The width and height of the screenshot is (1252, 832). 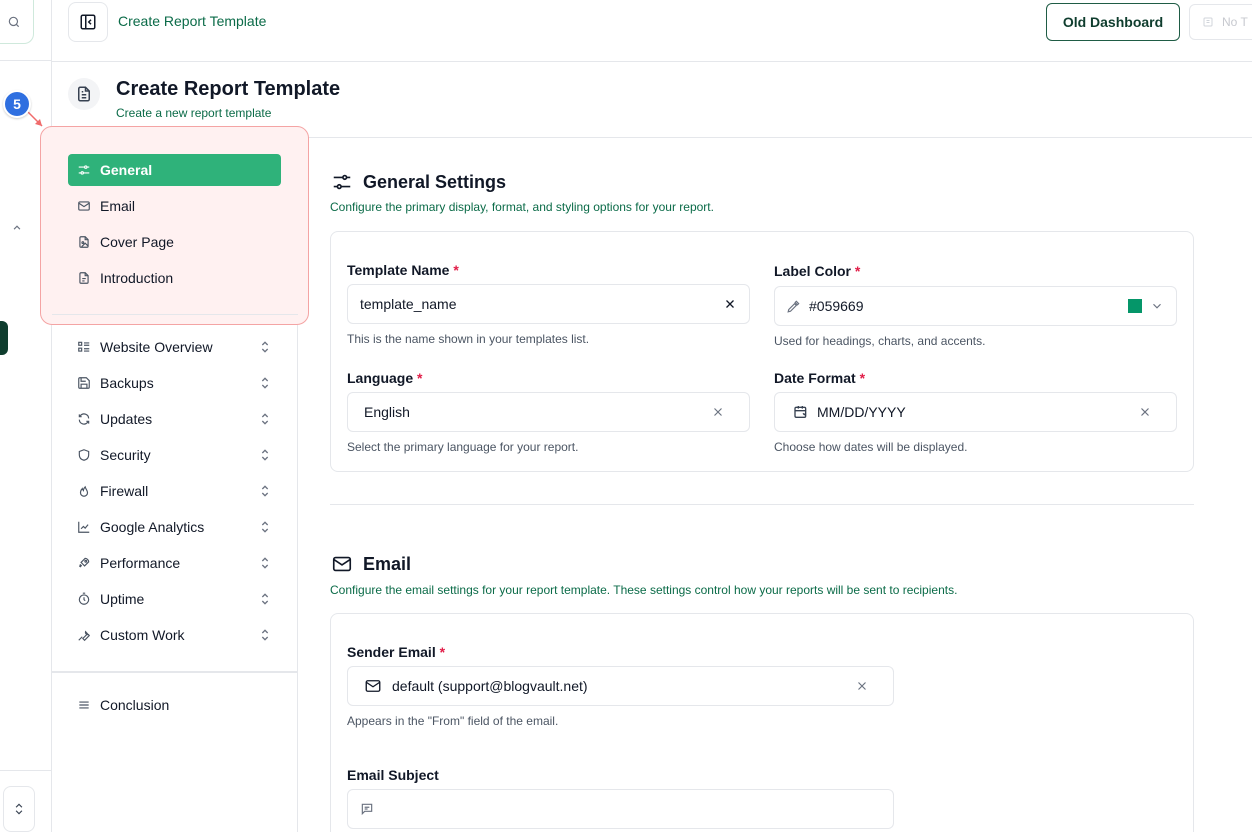 What do you see at coordinates (174, 206) in the screenshot?
I see `nav-item-email: Email` at bounding box center [174, 206].